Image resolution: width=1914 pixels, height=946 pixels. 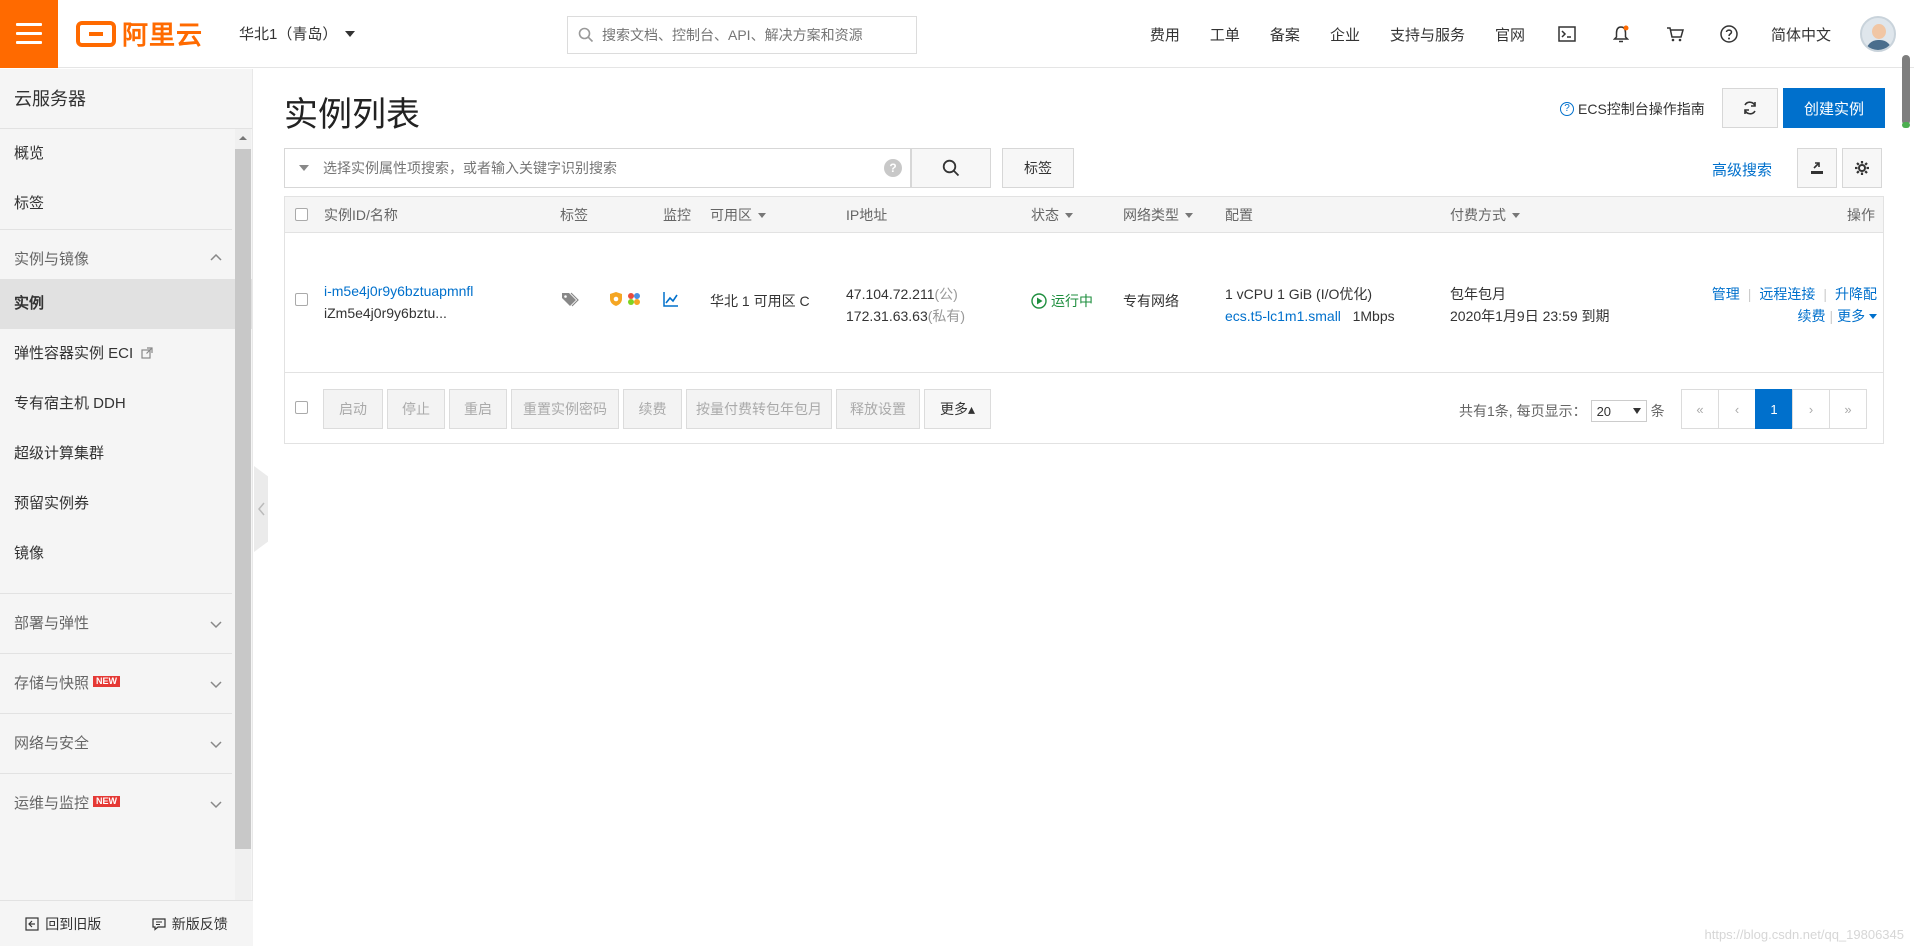 I want to click on aliyun-logo: 阿里云, so click(x=139, y=33).